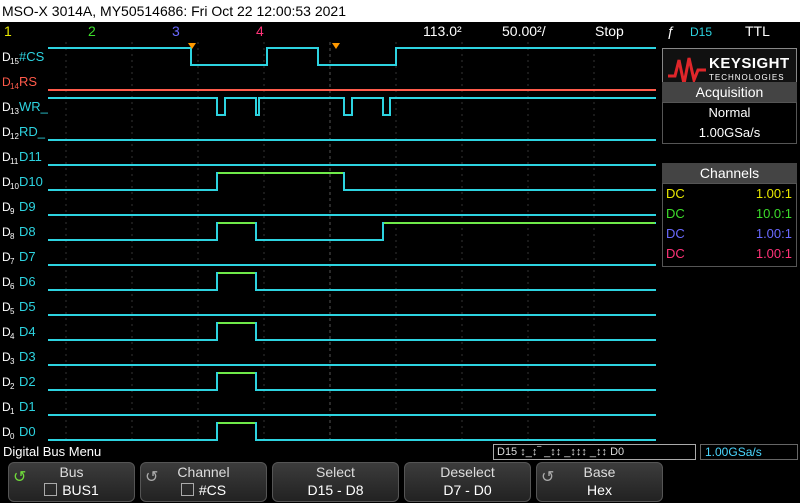  I want to click on channel-label: D10, so click(31, 181).